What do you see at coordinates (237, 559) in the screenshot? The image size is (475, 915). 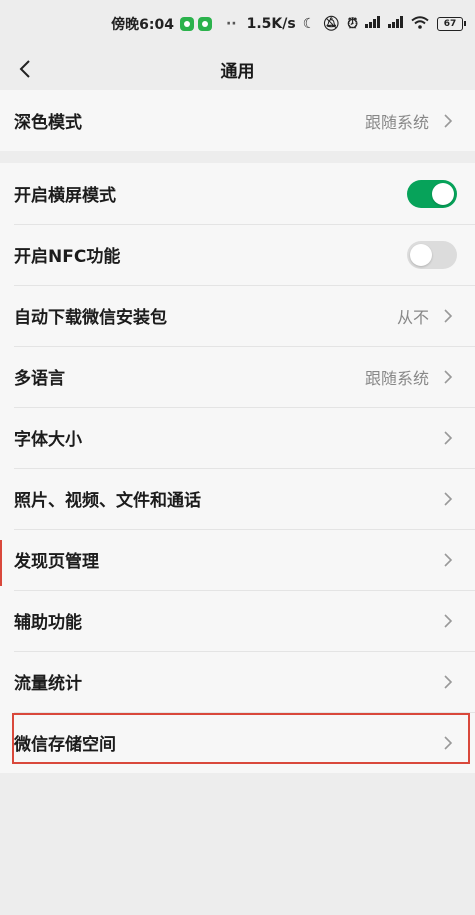 I see `discover-row: 发现页管理` at bounding box center [237, 559].